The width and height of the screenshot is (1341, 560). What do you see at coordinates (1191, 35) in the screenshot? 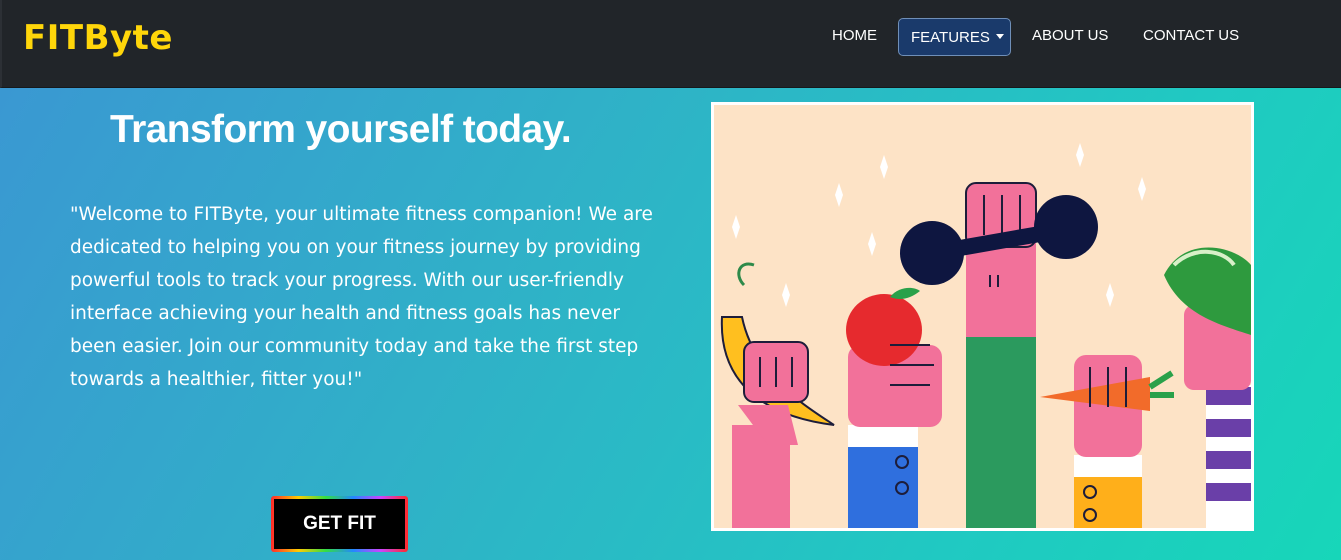
I see `nav-contact-us: CONTACT US` at bounding box center [1191, 35].